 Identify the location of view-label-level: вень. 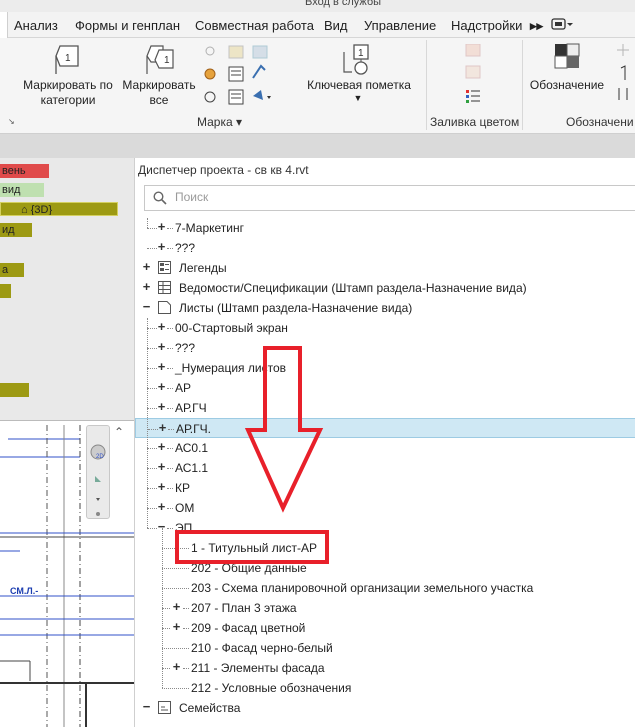
(24, 171).